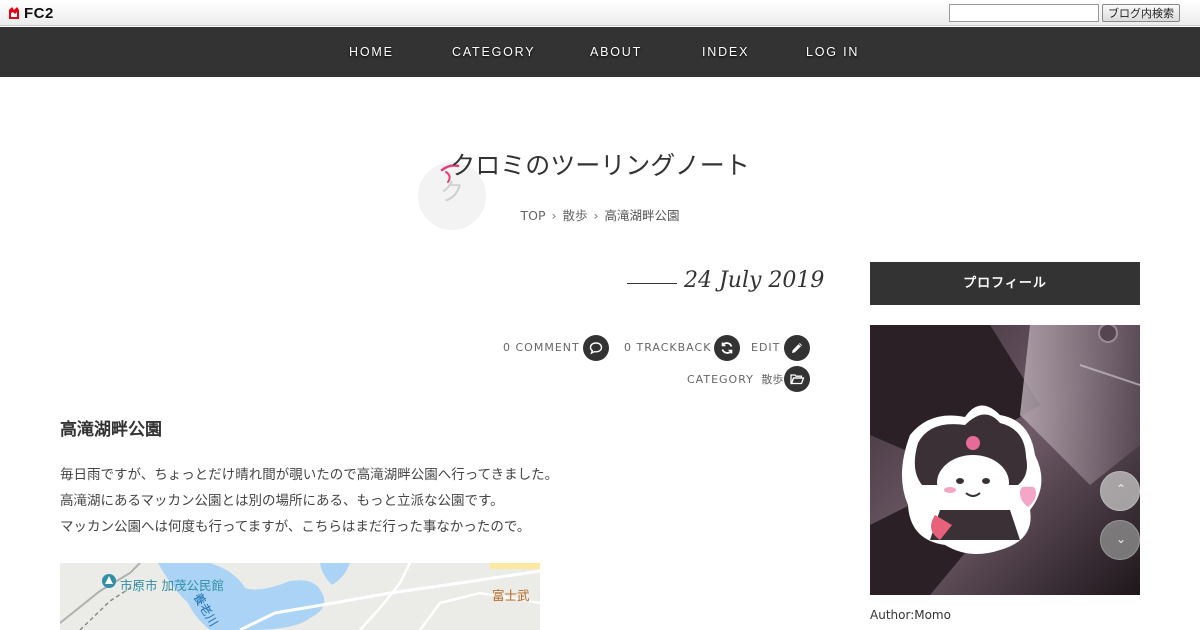 This screenshot has width=1200, height=630. What do you see at coordinates (652, 283) in the screenshot?
I see `date-divider` at bounding box center [652, 283].